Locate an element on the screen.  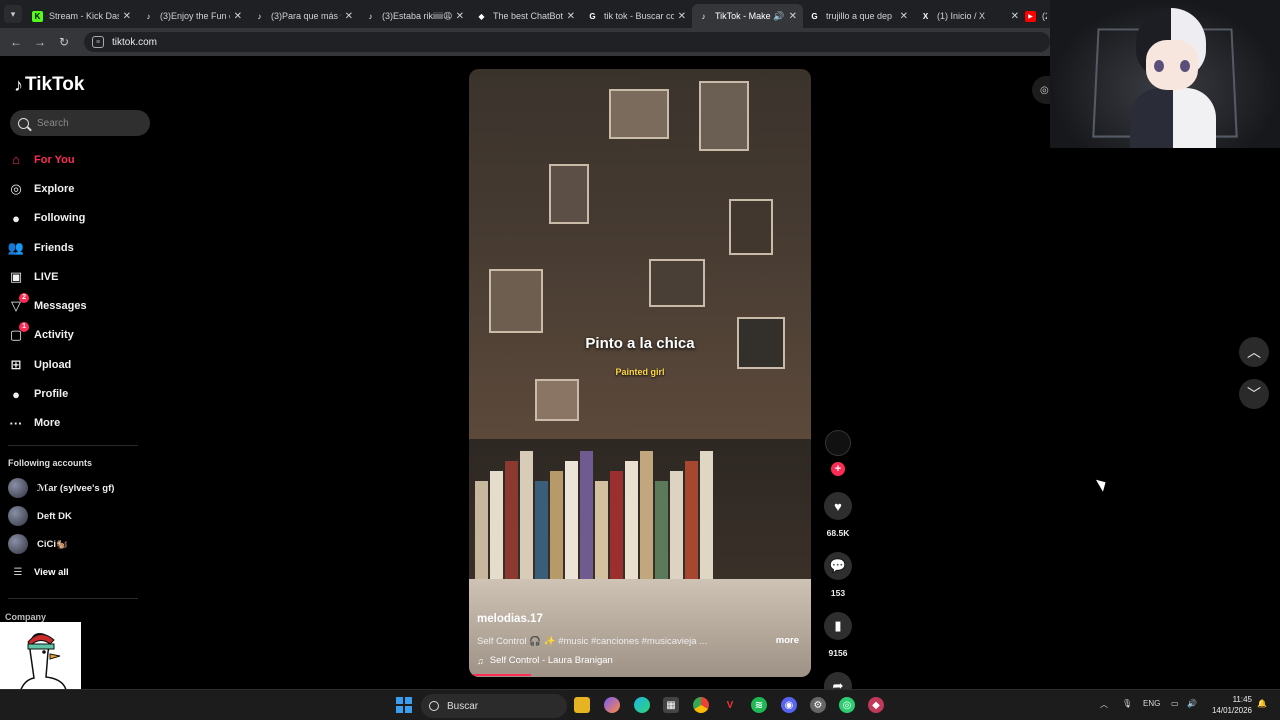
notification-badge: 1 is located at coordinates (24, 327).